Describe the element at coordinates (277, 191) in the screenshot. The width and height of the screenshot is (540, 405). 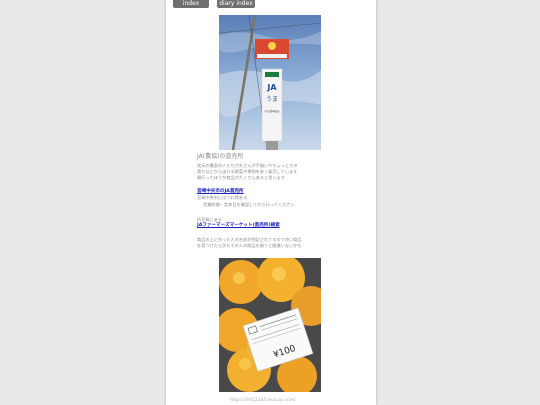
I see `ja-direct-store-link: 宮崎中央市のJA直売所` at that location.